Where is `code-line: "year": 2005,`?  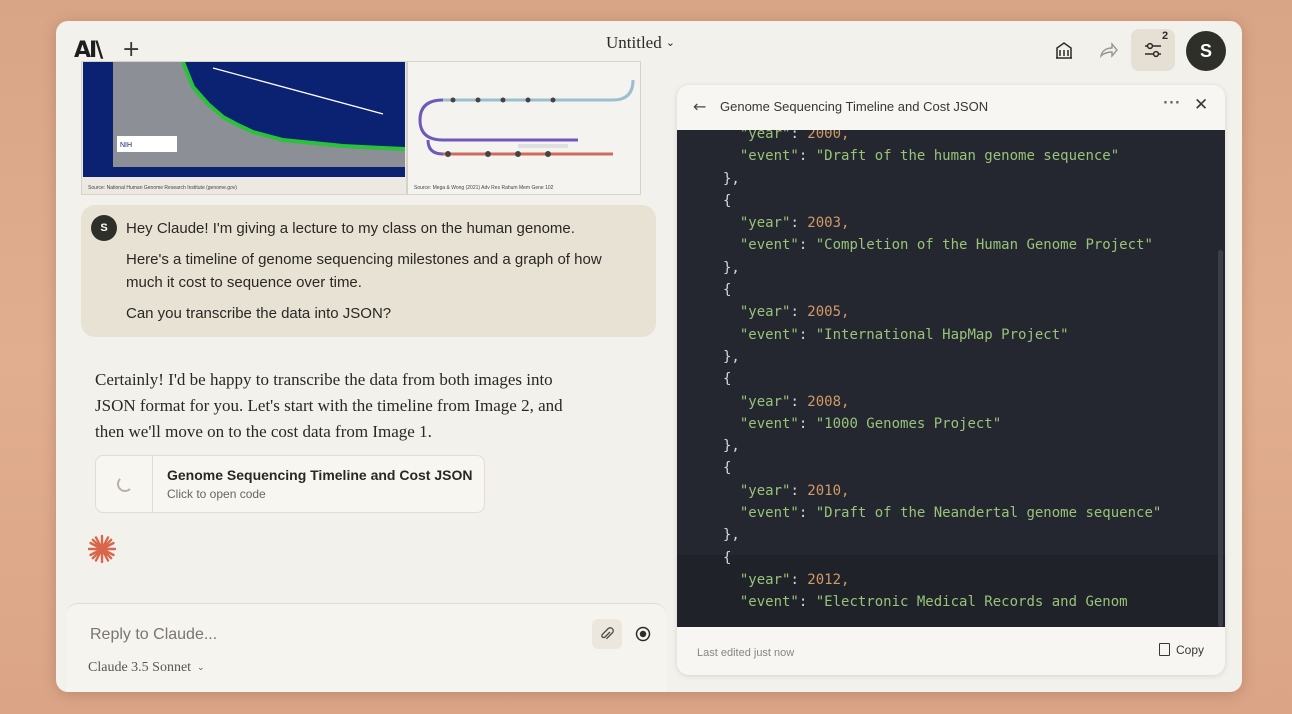 code-line: "year": 2005, is located at coordinates (794, 312).